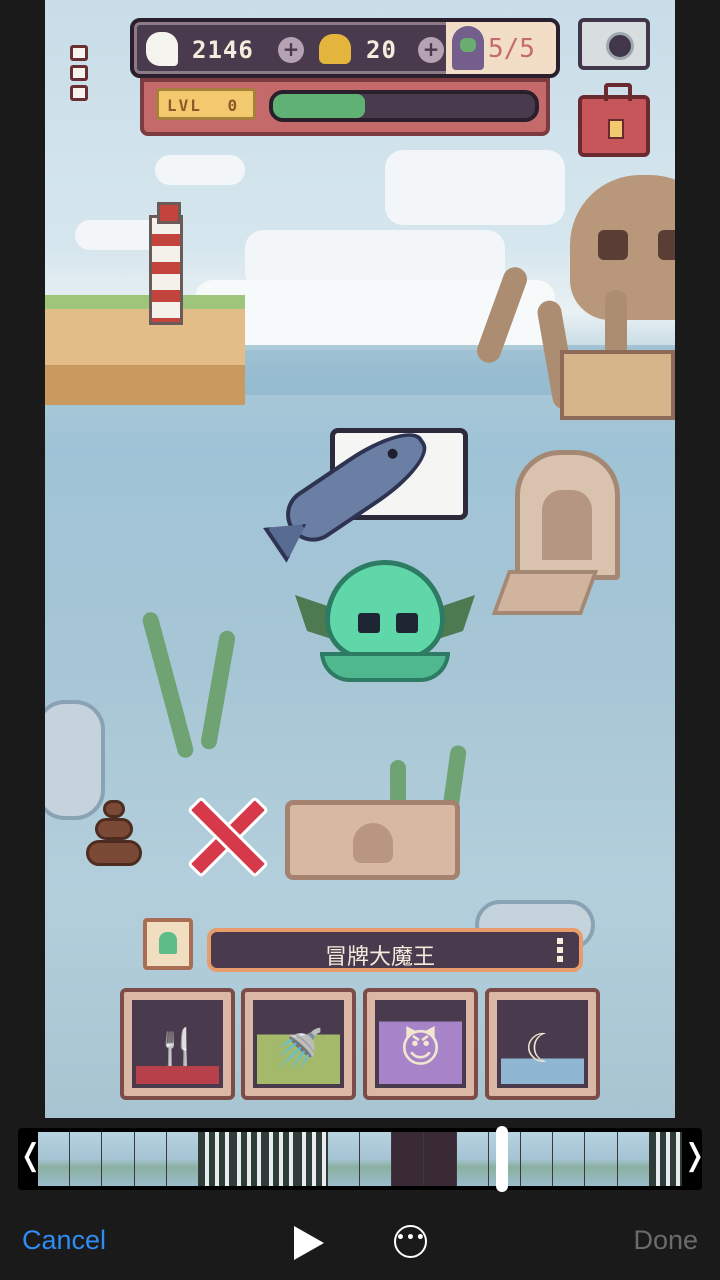 Image resolution: width=720 pixels, height=1280 pixels. I want to click on pet-body, so click(385, 610).